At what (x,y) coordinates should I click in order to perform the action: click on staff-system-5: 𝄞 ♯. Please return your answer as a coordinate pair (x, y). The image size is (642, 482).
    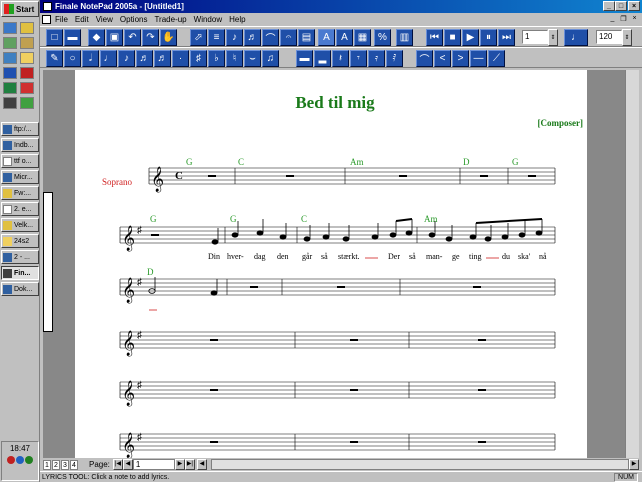
    Looking at the image, I should click on (337, 393).